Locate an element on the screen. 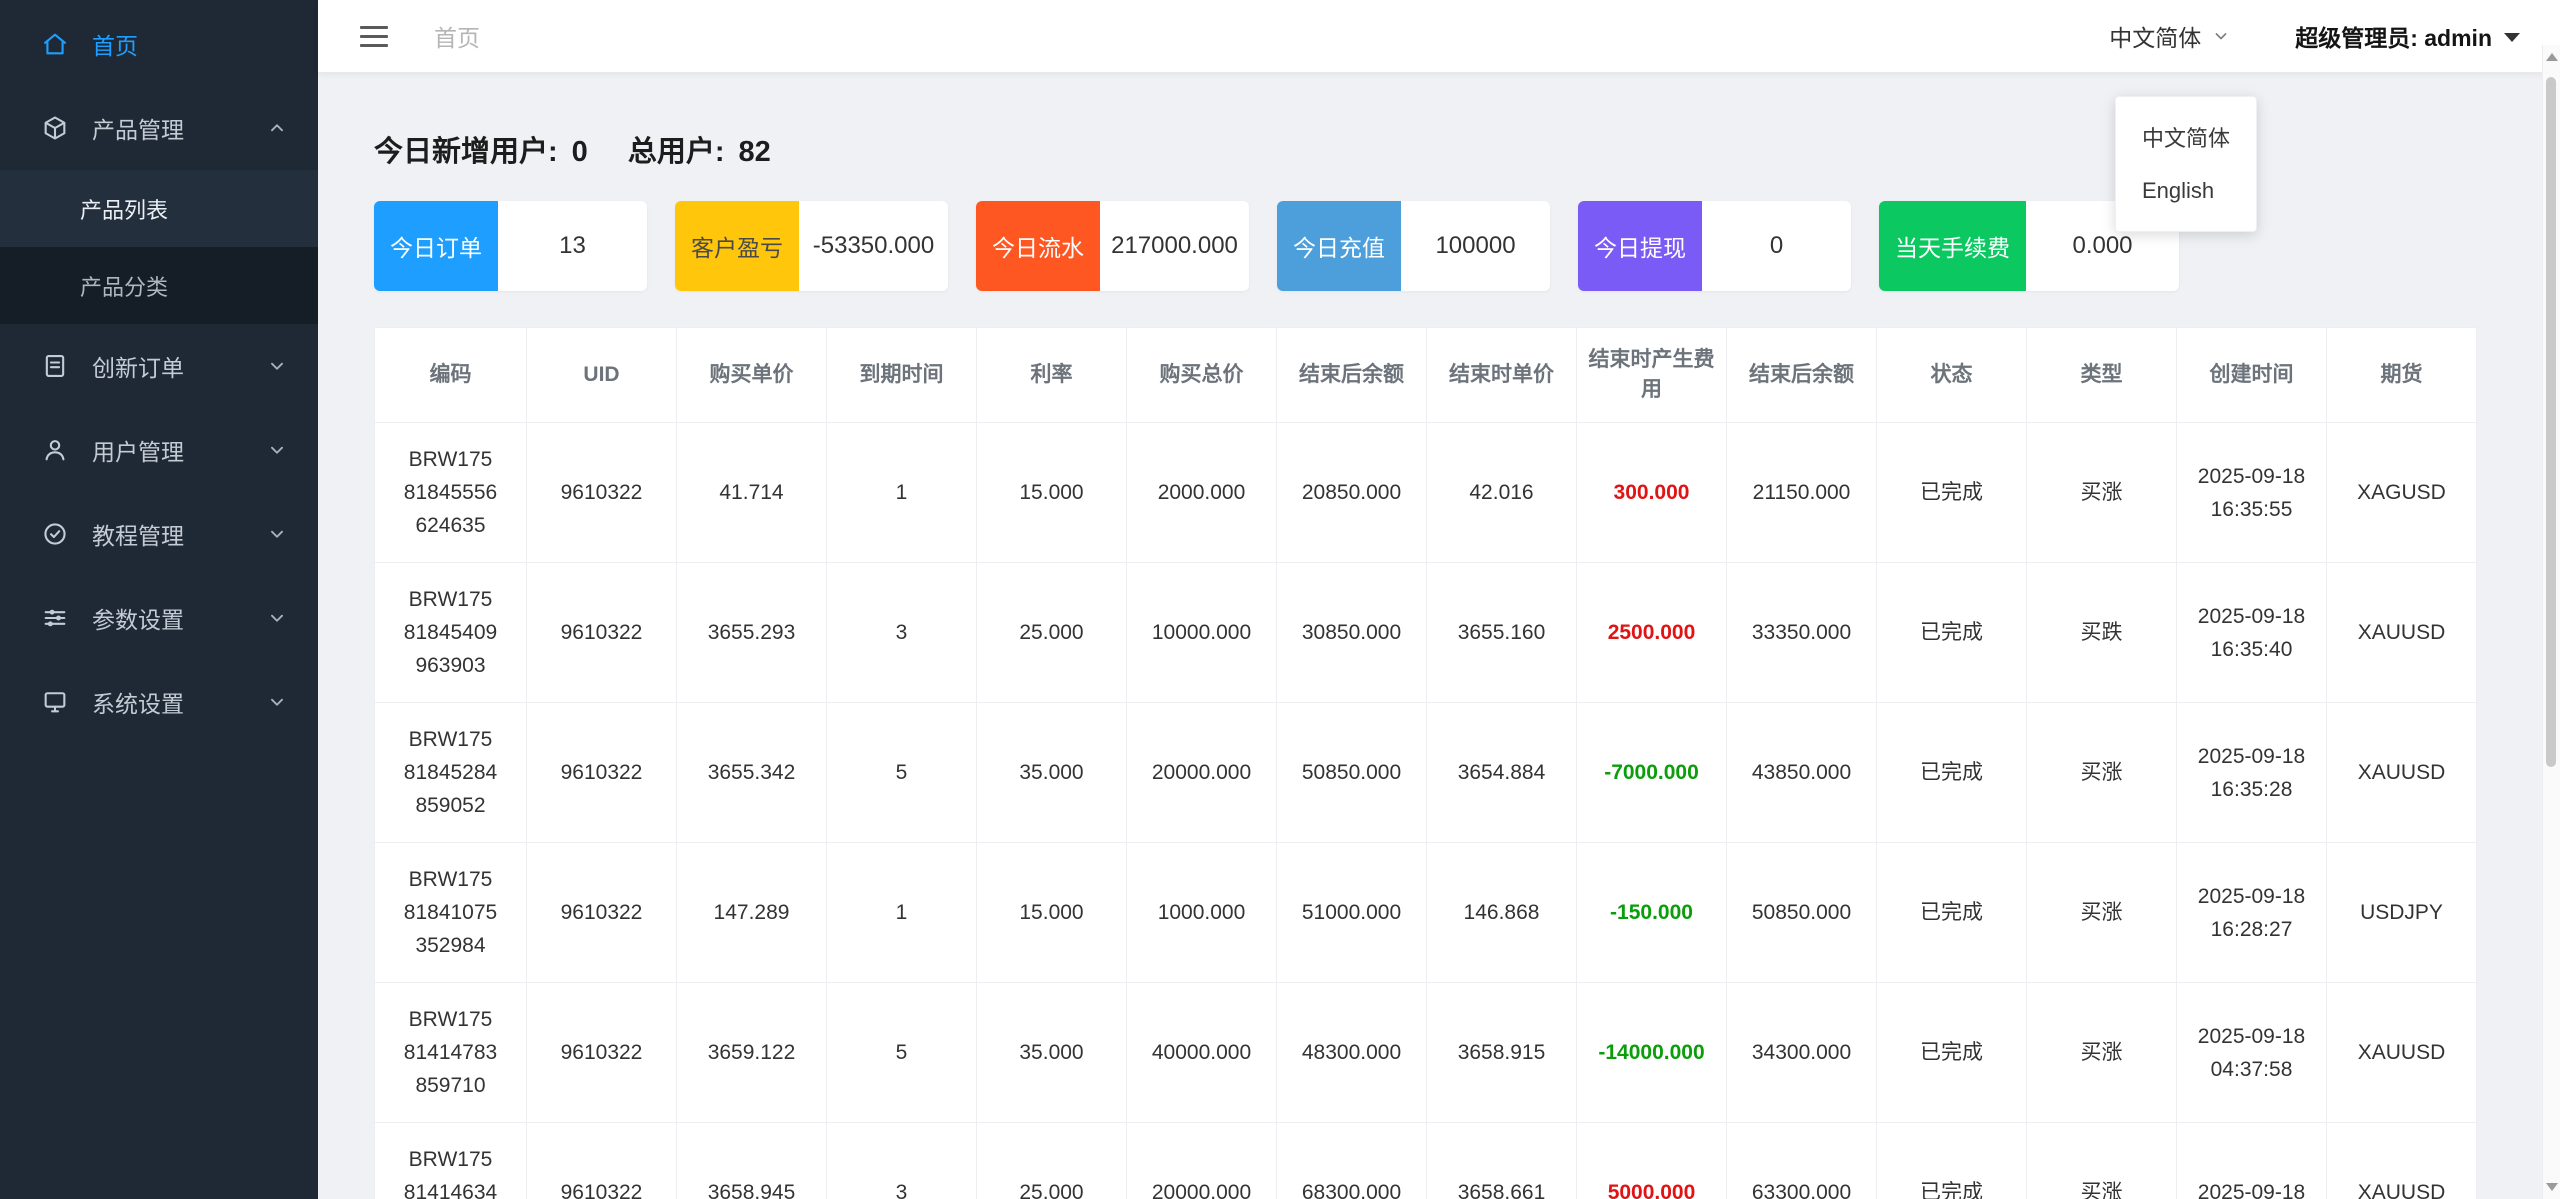  admin-account-menu: 超级管理员: admin is located at coordinates (2407, 36).